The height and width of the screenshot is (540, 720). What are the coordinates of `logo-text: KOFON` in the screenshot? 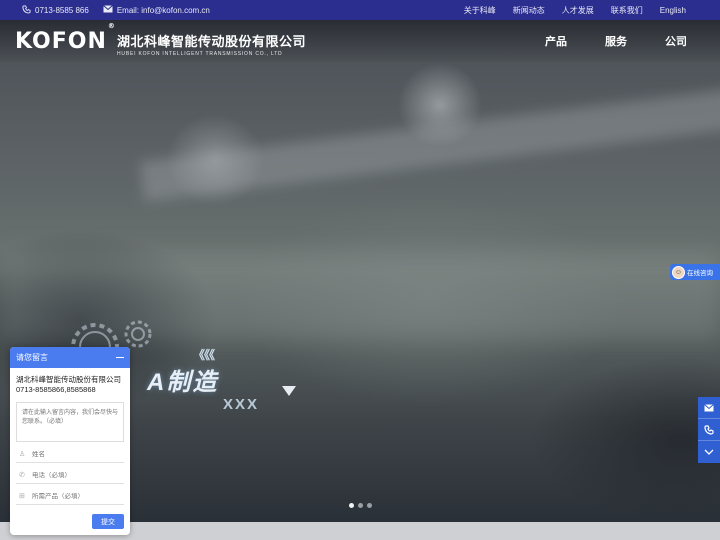 It's located at (61, 41).